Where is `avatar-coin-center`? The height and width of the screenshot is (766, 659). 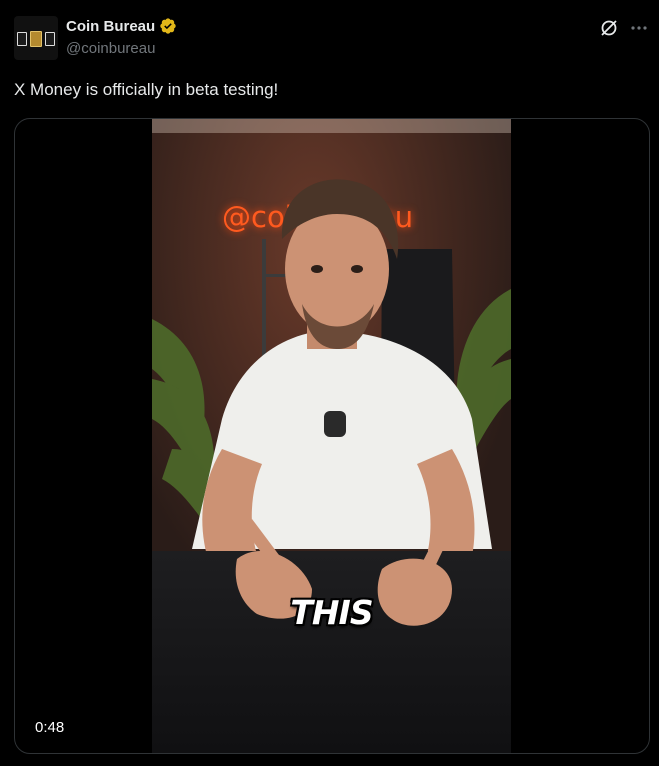
avatar-coin-center is located at coordinates (36, 39).